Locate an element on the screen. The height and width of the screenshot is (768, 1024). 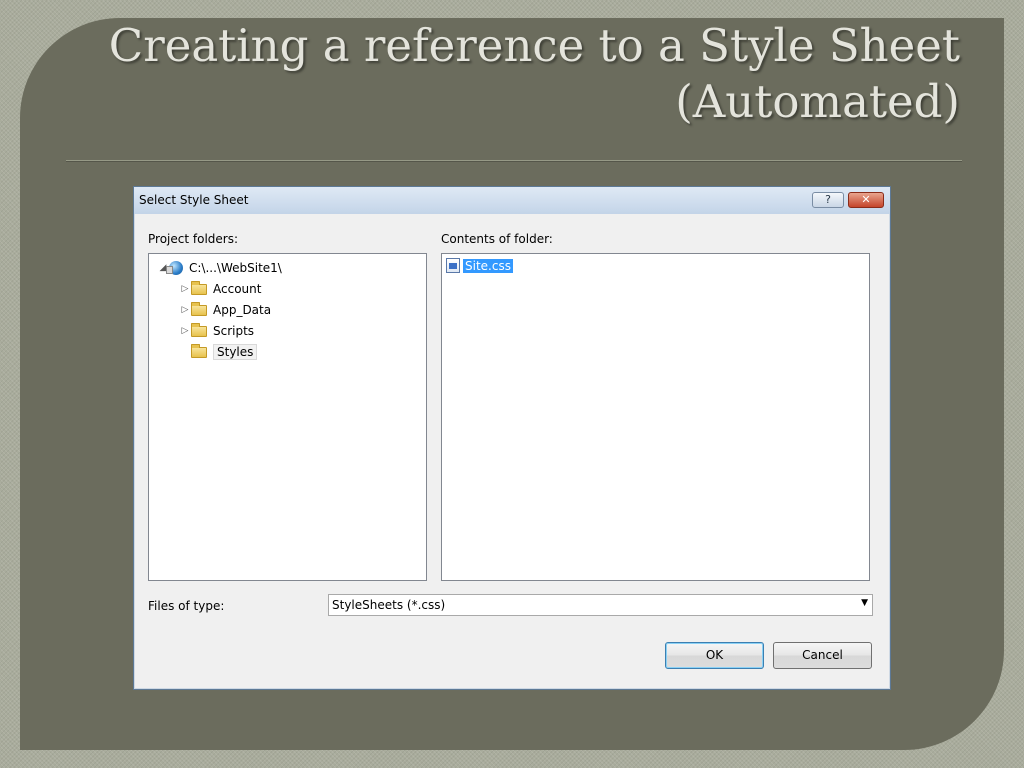
title-divider is located at coordinates (514, 161).